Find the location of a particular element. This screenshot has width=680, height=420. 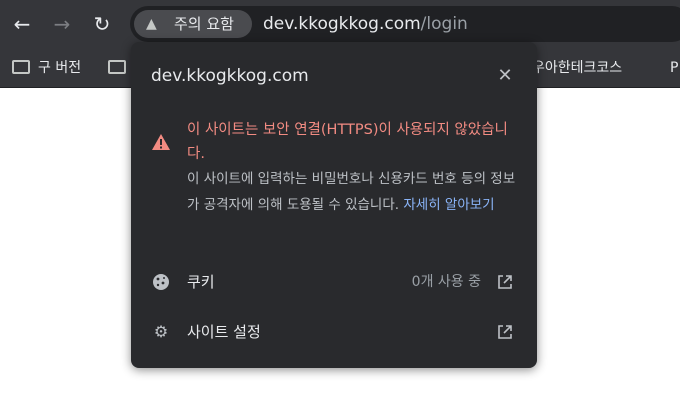

browser-toolbar: ← → ↻ ▲ 주의 요함 dev.kkogkkog.com/login is located at coordinates (340, 24).